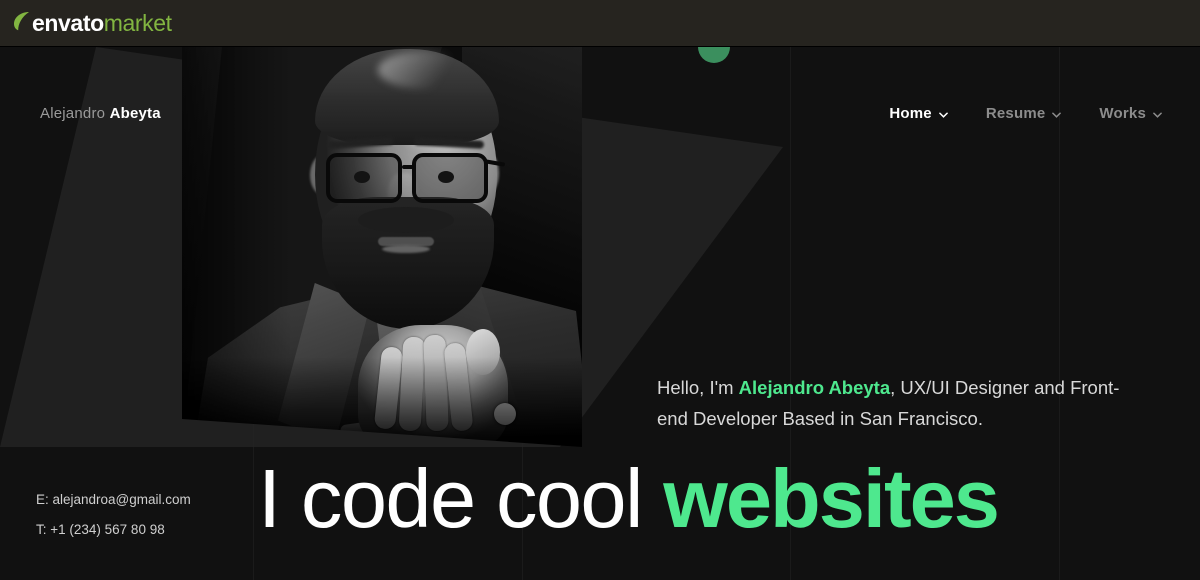  Describe the element at coordinates (461, 498) in the screenshot. I see `headline-plain-text: I code cool` at that location.